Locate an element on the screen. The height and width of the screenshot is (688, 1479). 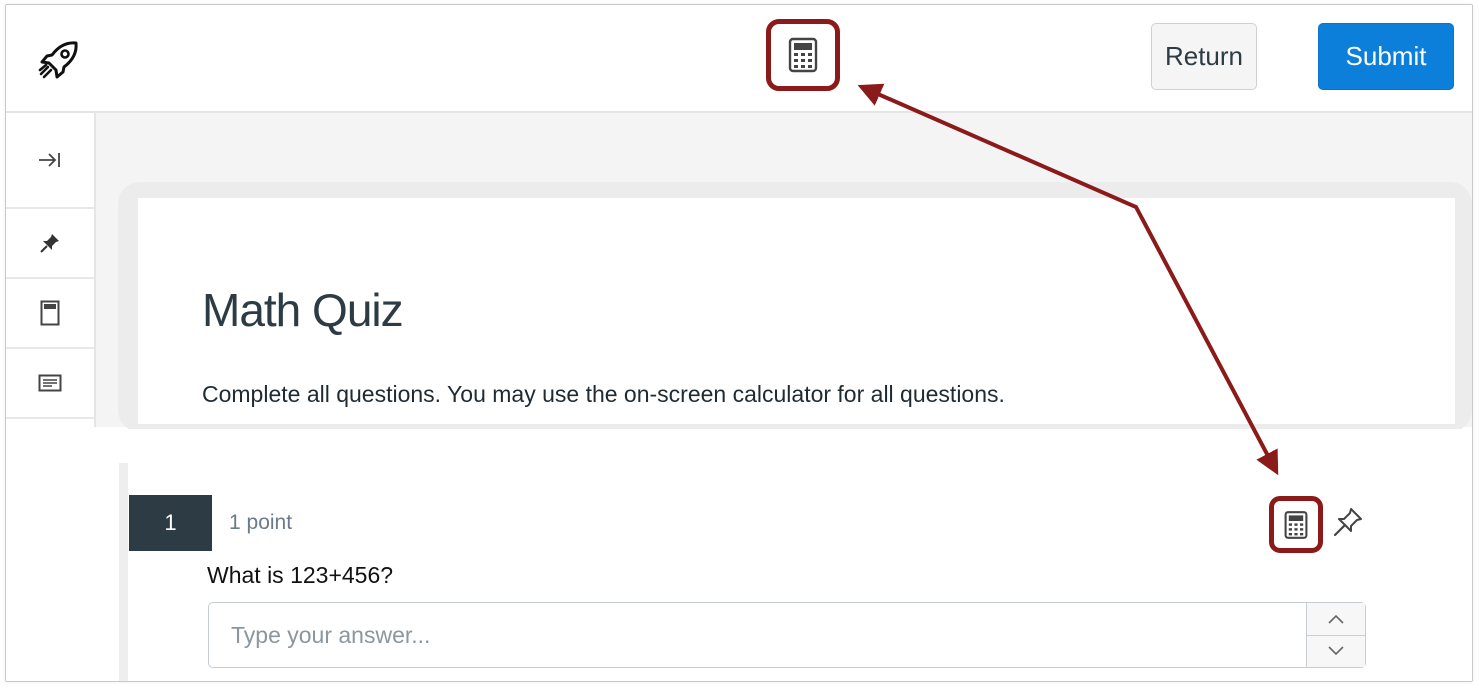
pin-outline-icon is located at coordinates (1348, 522).